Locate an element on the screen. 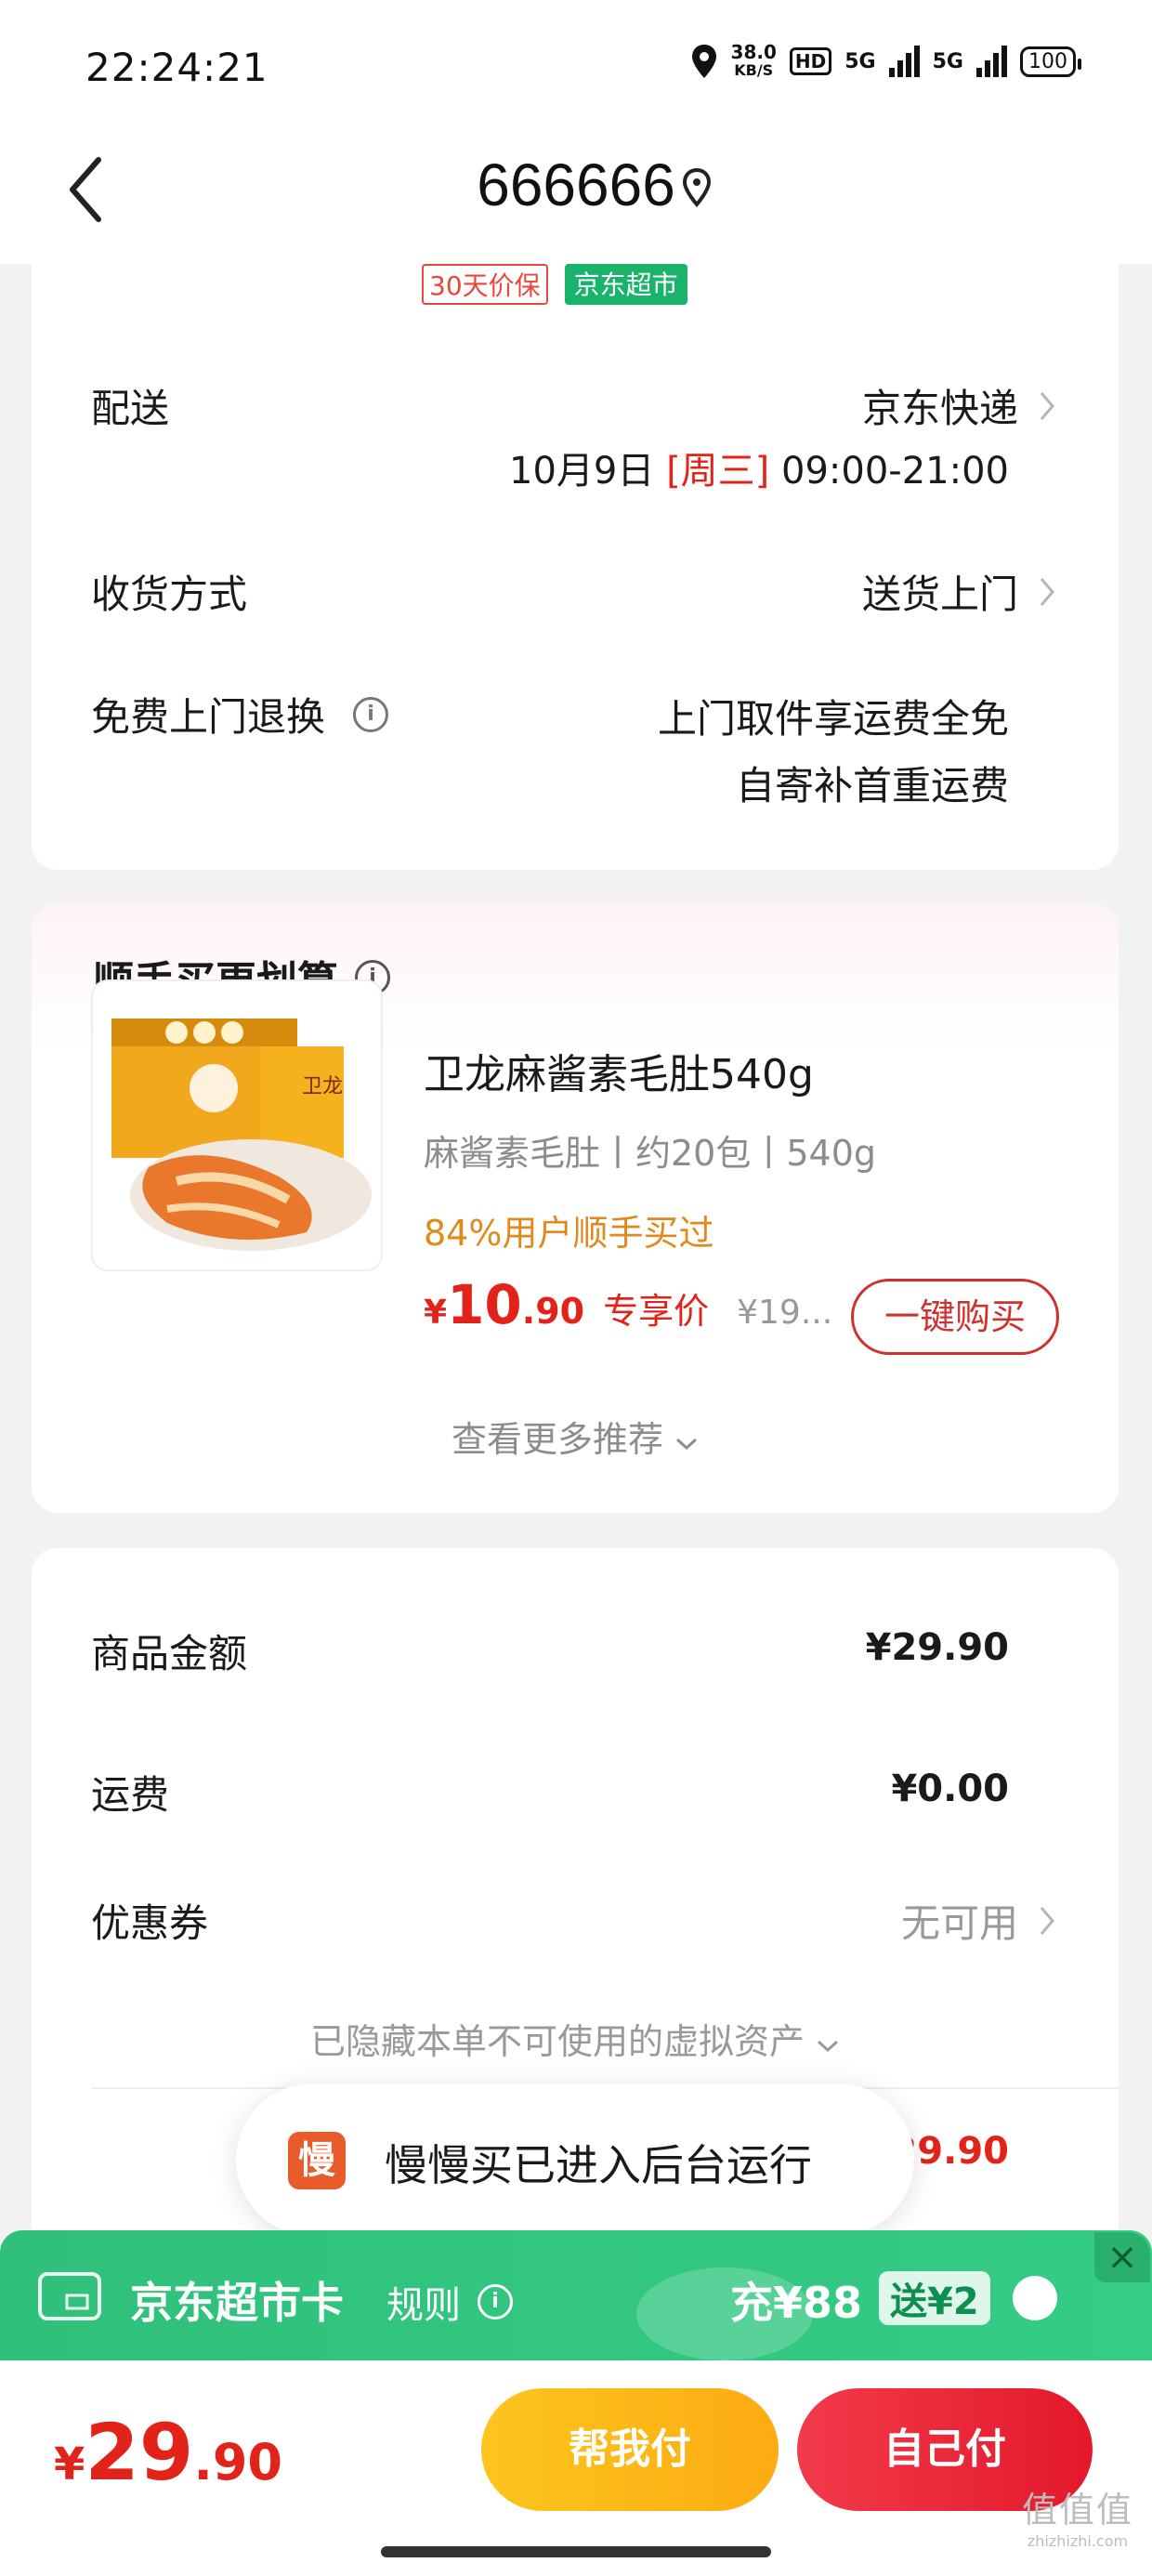  coupon-value: 无可用 is located at coordinates (959, 1923).